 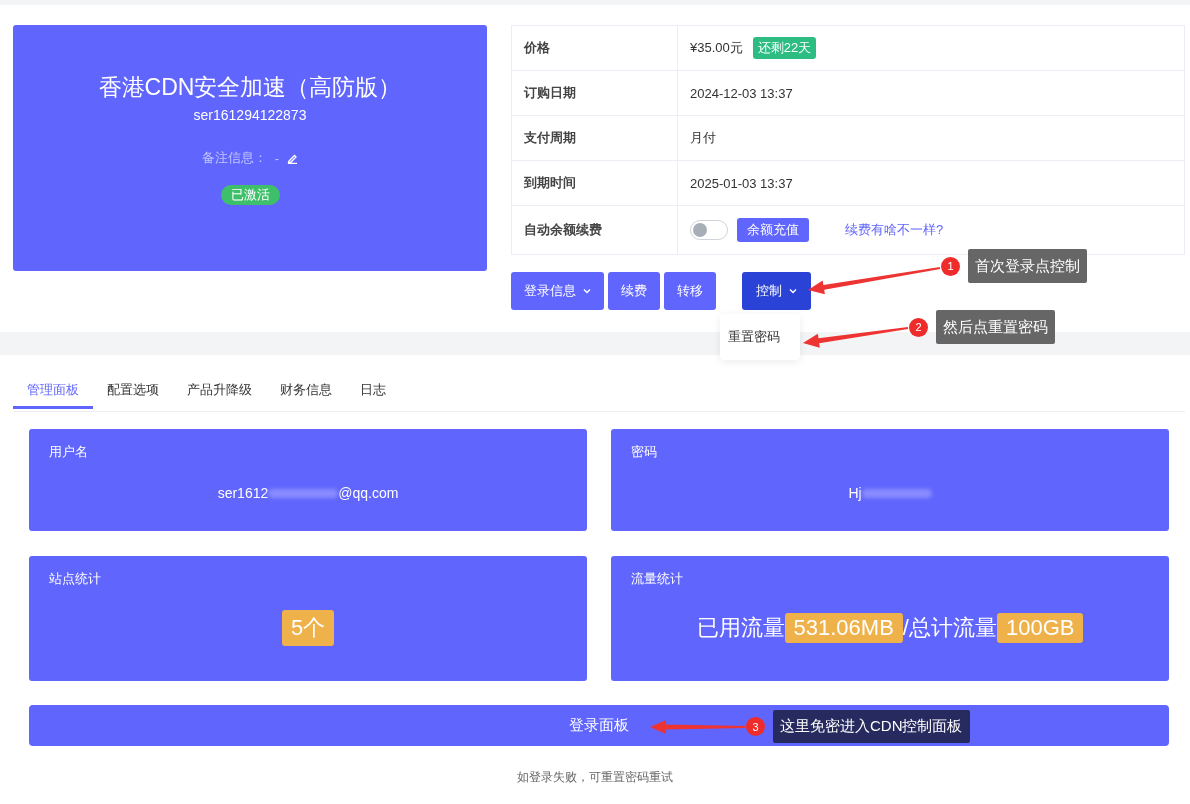 I want to click on callout-tooltip: 然后点重置密码, so click(x=995, y=327).